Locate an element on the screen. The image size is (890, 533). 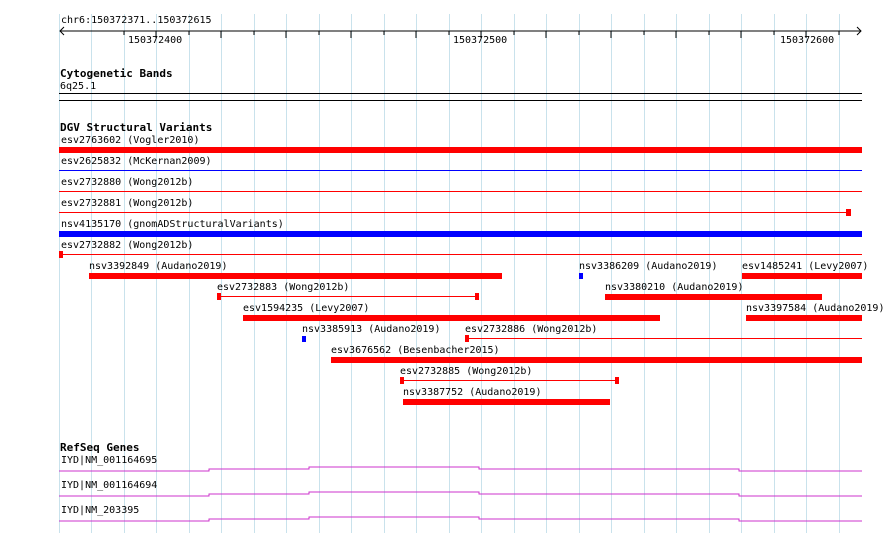
ruler-tick-label: 150372500 is located at coordinates (480, 40).